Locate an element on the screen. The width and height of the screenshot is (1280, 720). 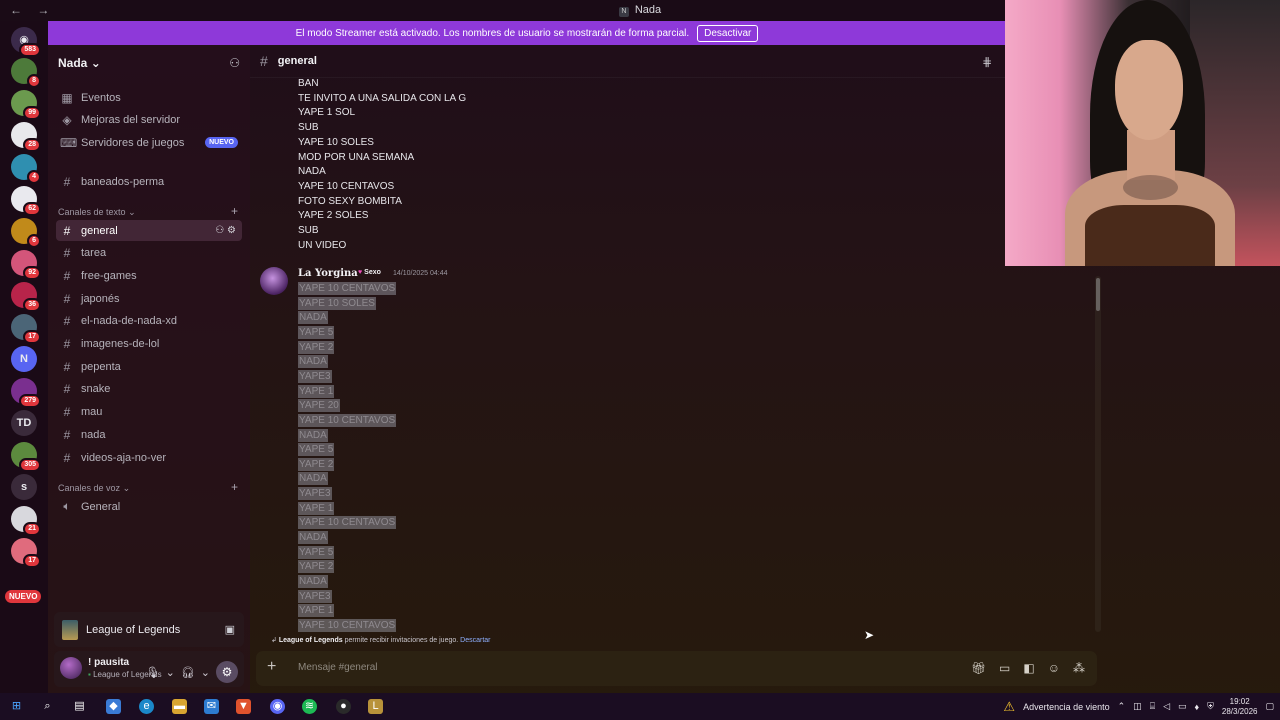
chevron-up-icon: ⌃ is located at coordinates (1122, 706).